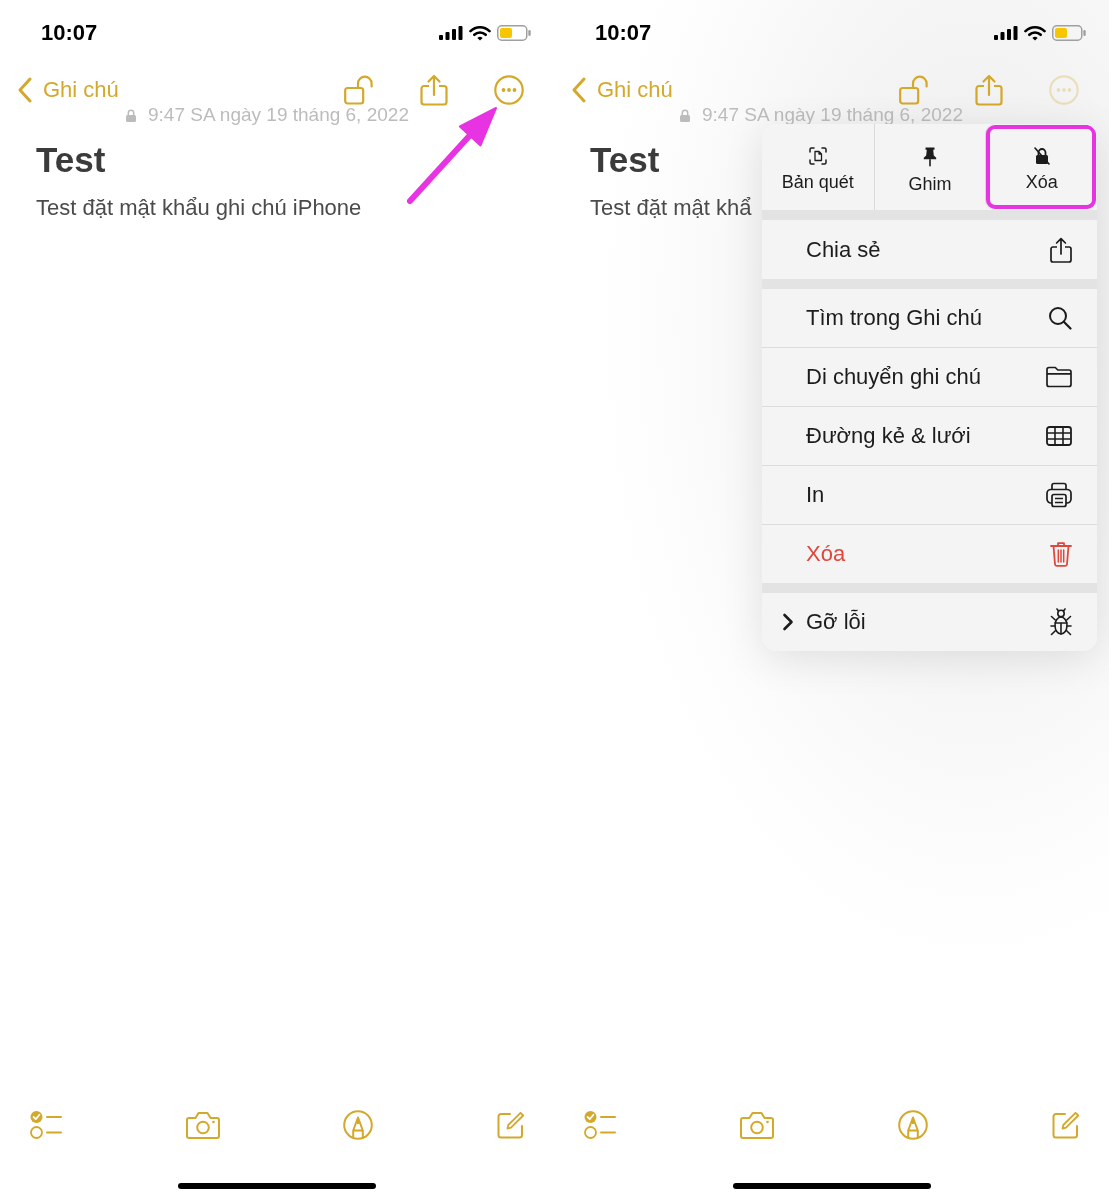 This screenshot has height=1200, width=1109. I want to click on menu-item: Gỡ lỗi, so click(929, 622).